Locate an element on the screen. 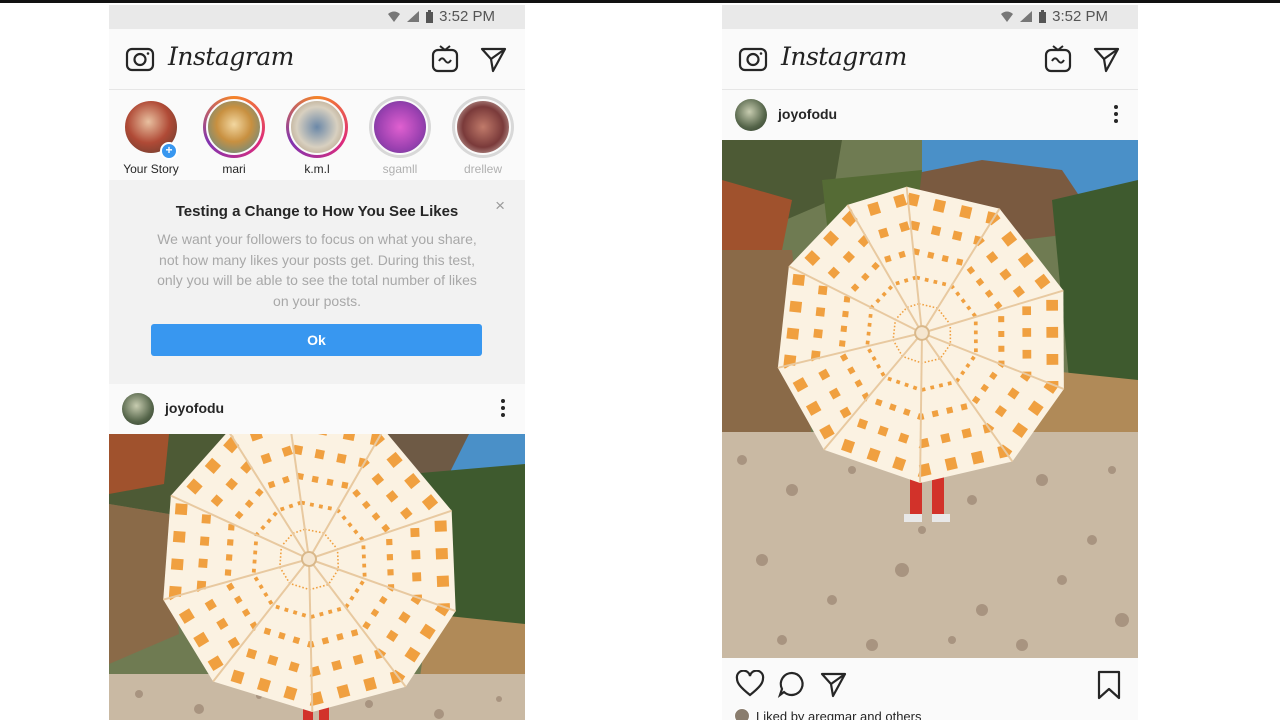 This screenshot has width=1280, height=720. story-label: drellew is located at coordinates (482, 169).